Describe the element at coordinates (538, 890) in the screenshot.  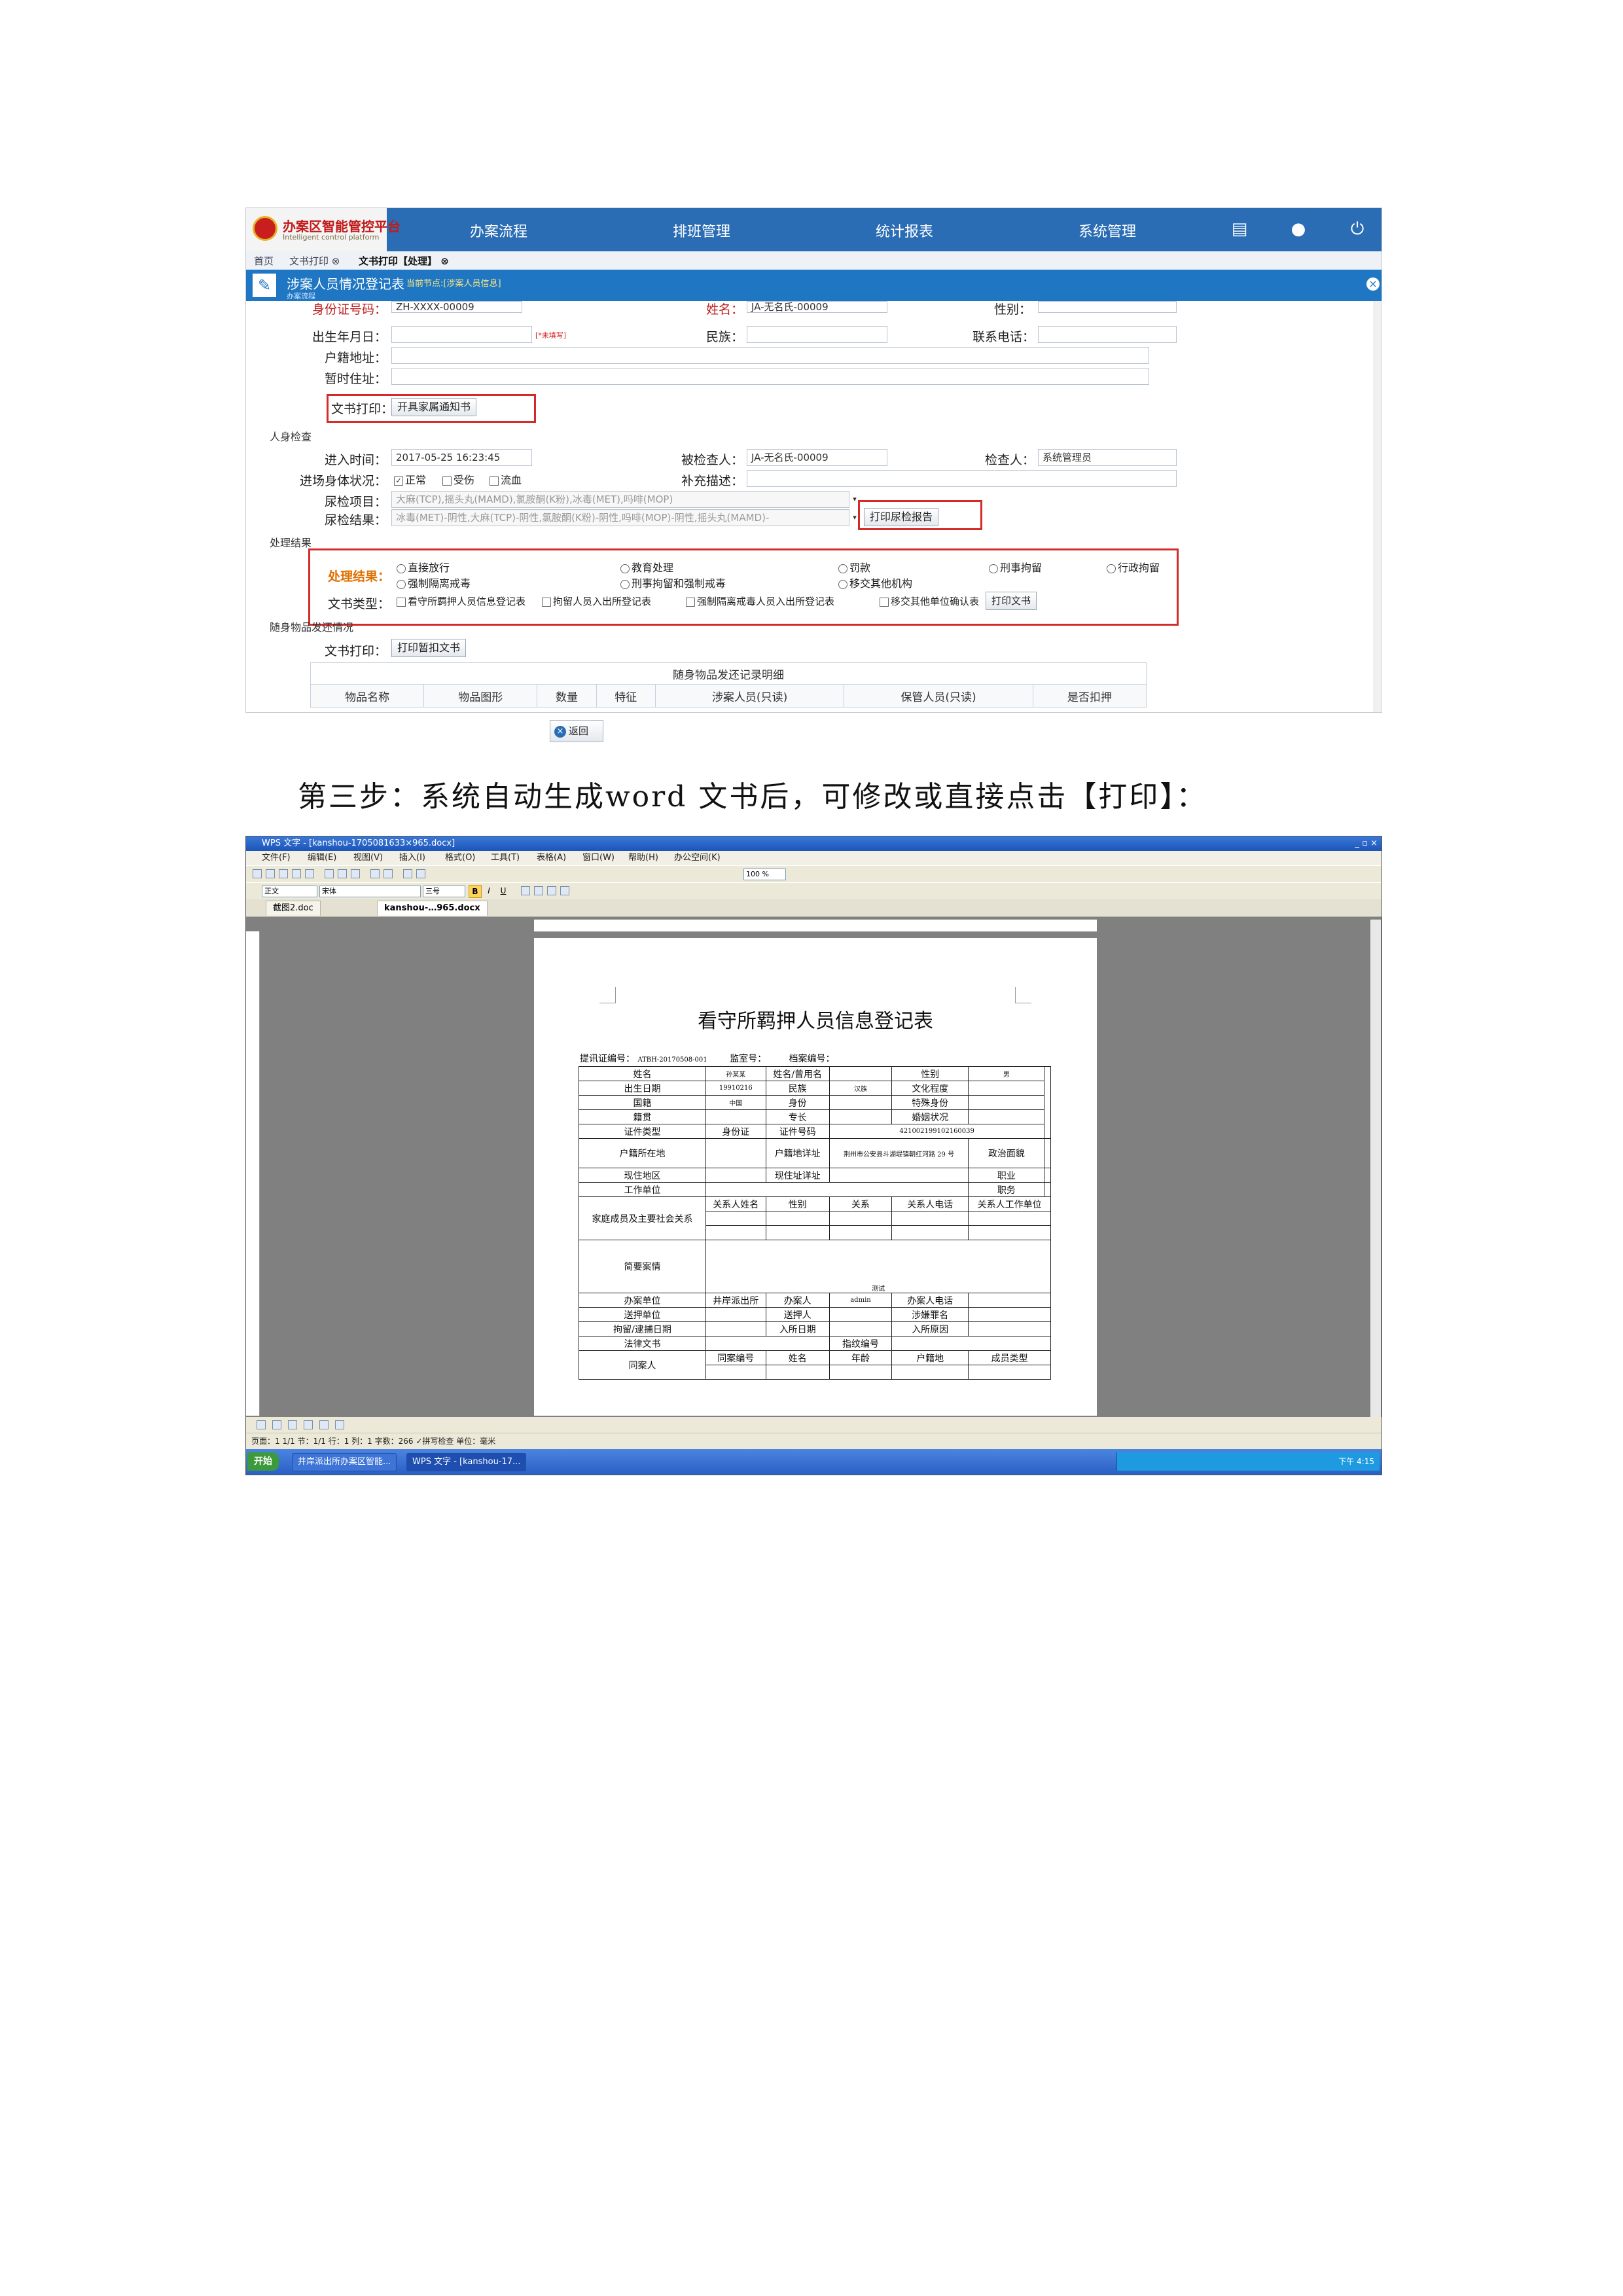
I see `align-center-icon` at that location.